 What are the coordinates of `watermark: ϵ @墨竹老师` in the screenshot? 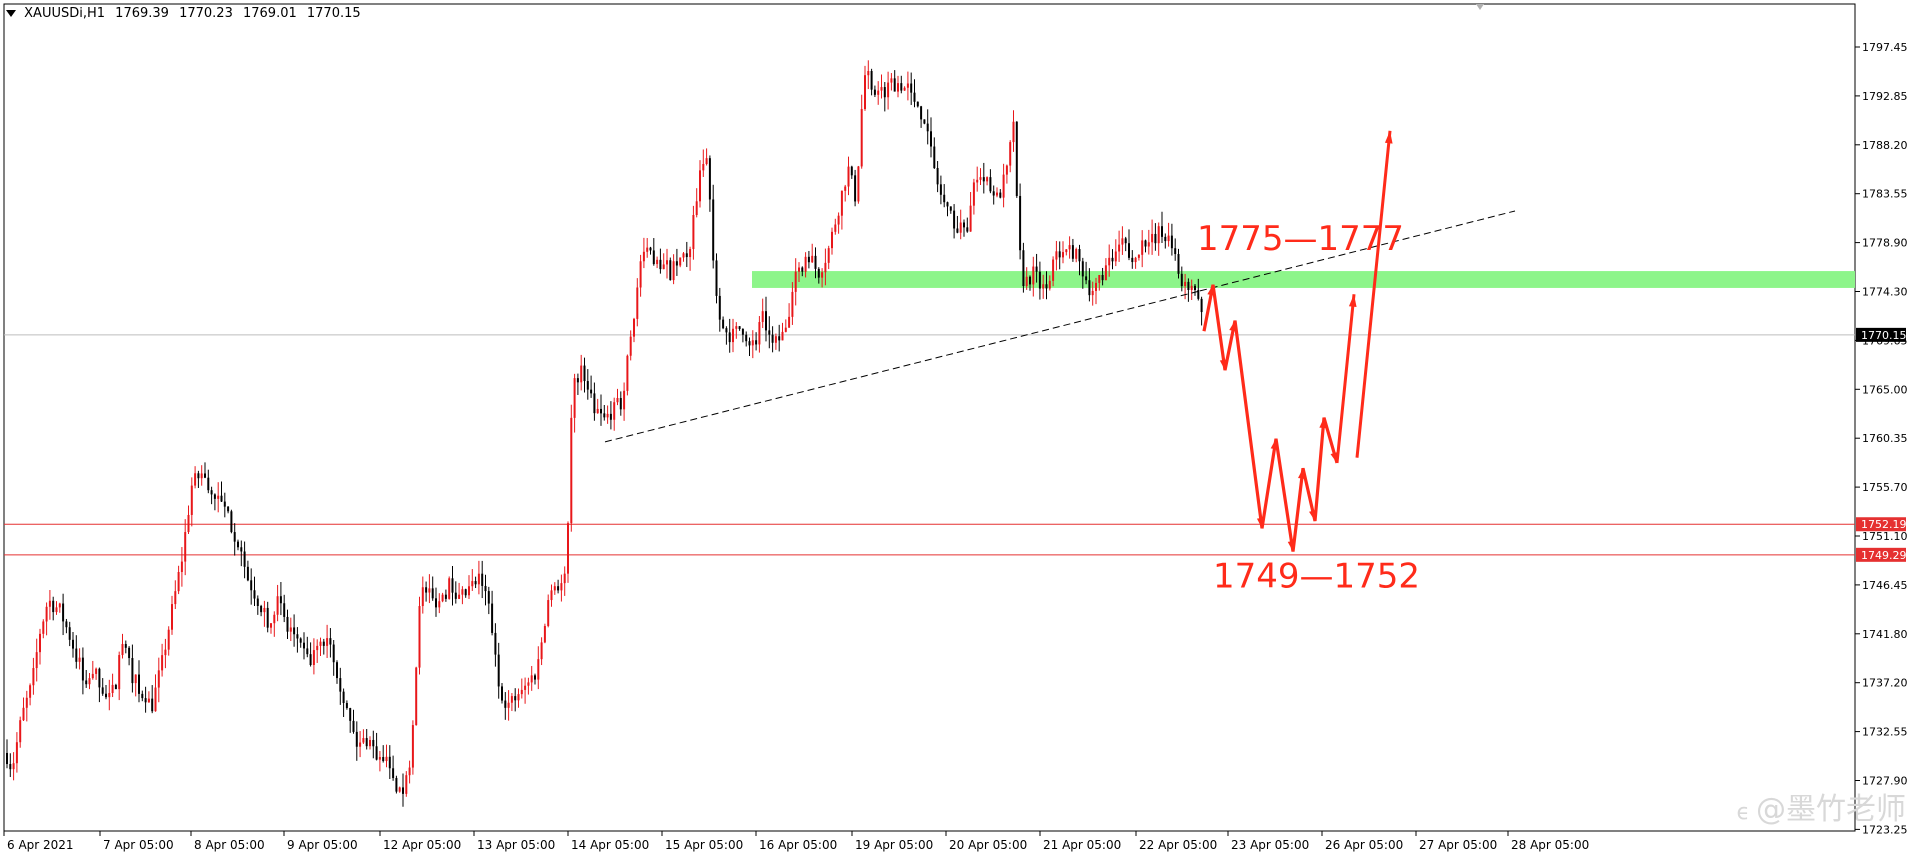 It's located at (1821, 806).